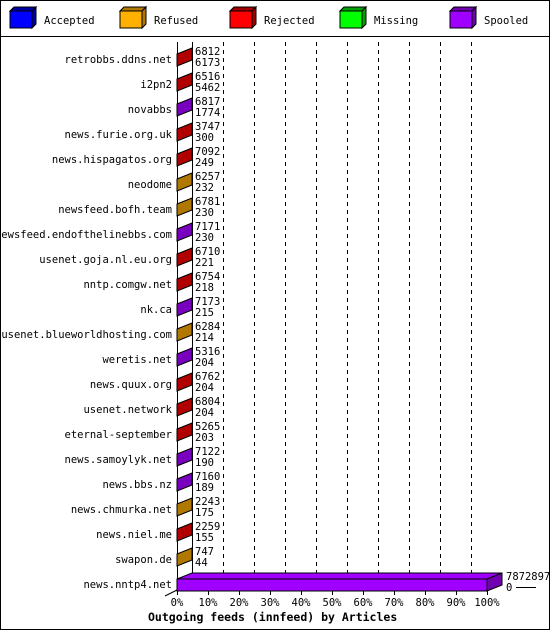  What do you see at coordinates (105, 260) in the screenshot?
I see `row-label: usenet.goja.nl.eu.org` at bounding box center [105, 260].